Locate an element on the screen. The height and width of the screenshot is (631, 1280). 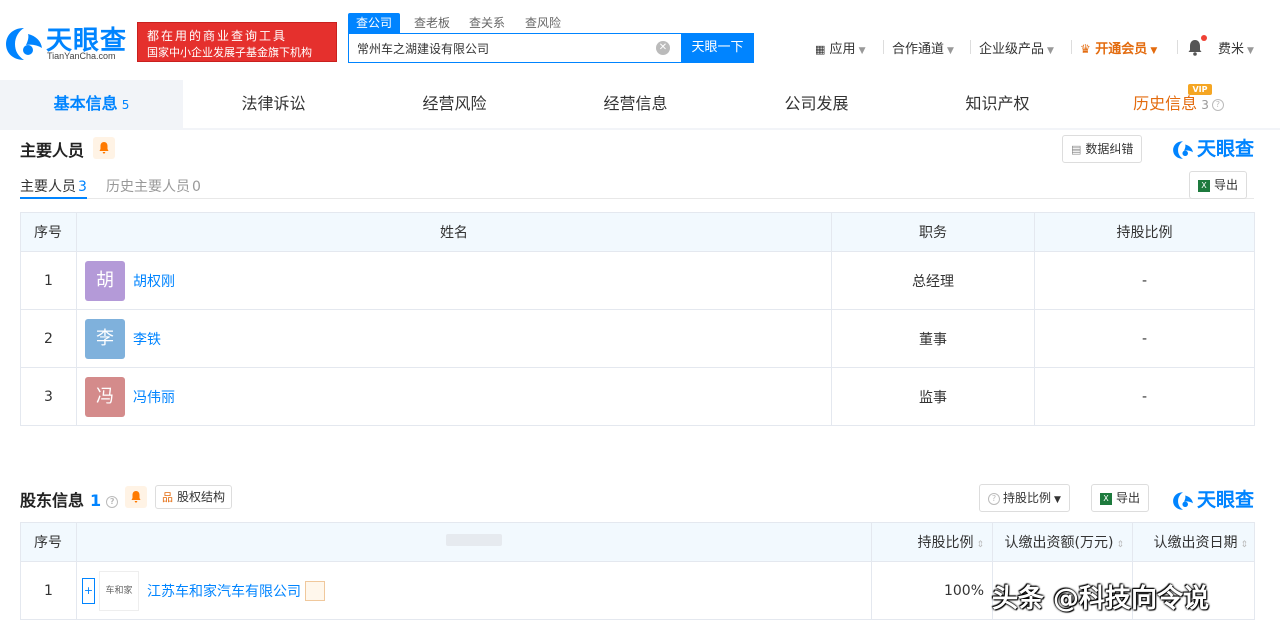
section-title-label: 股东信息 is located at coordinates (52, 500).